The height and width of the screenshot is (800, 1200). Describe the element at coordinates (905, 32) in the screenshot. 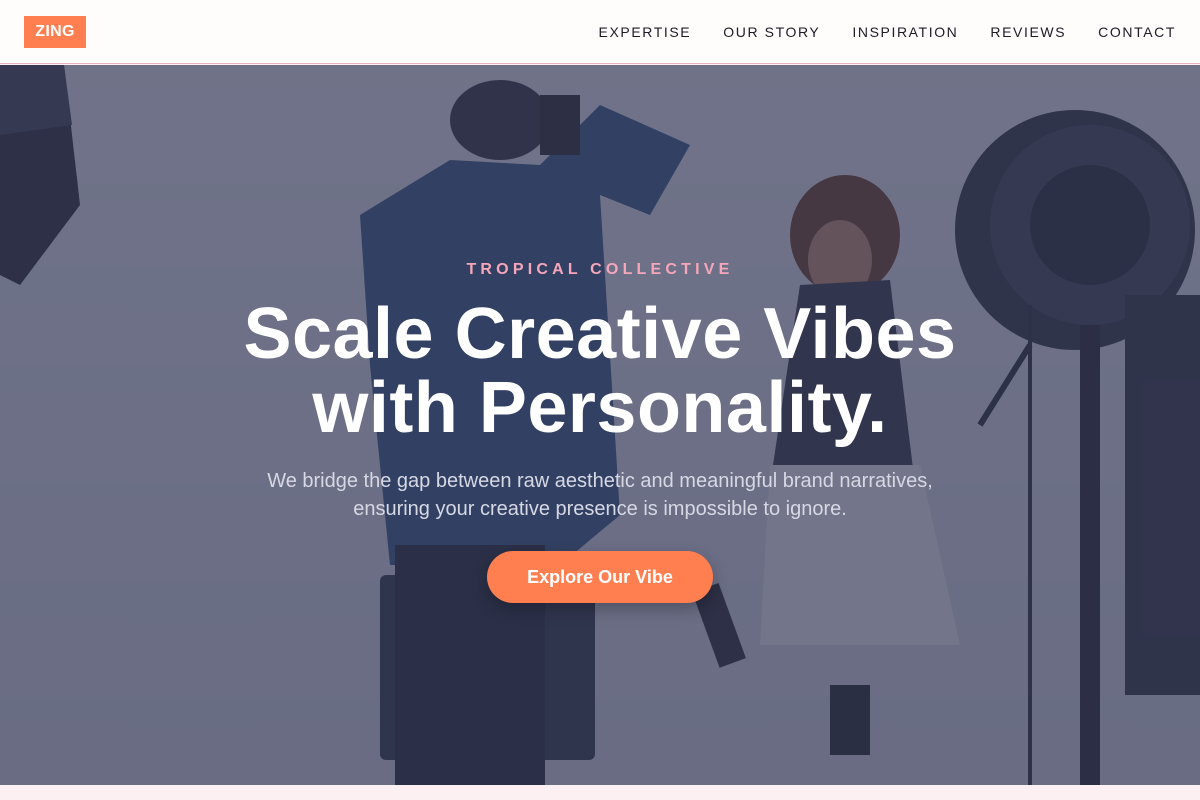

I see `nav-link-inspiration: INSPIRATION` at that location.